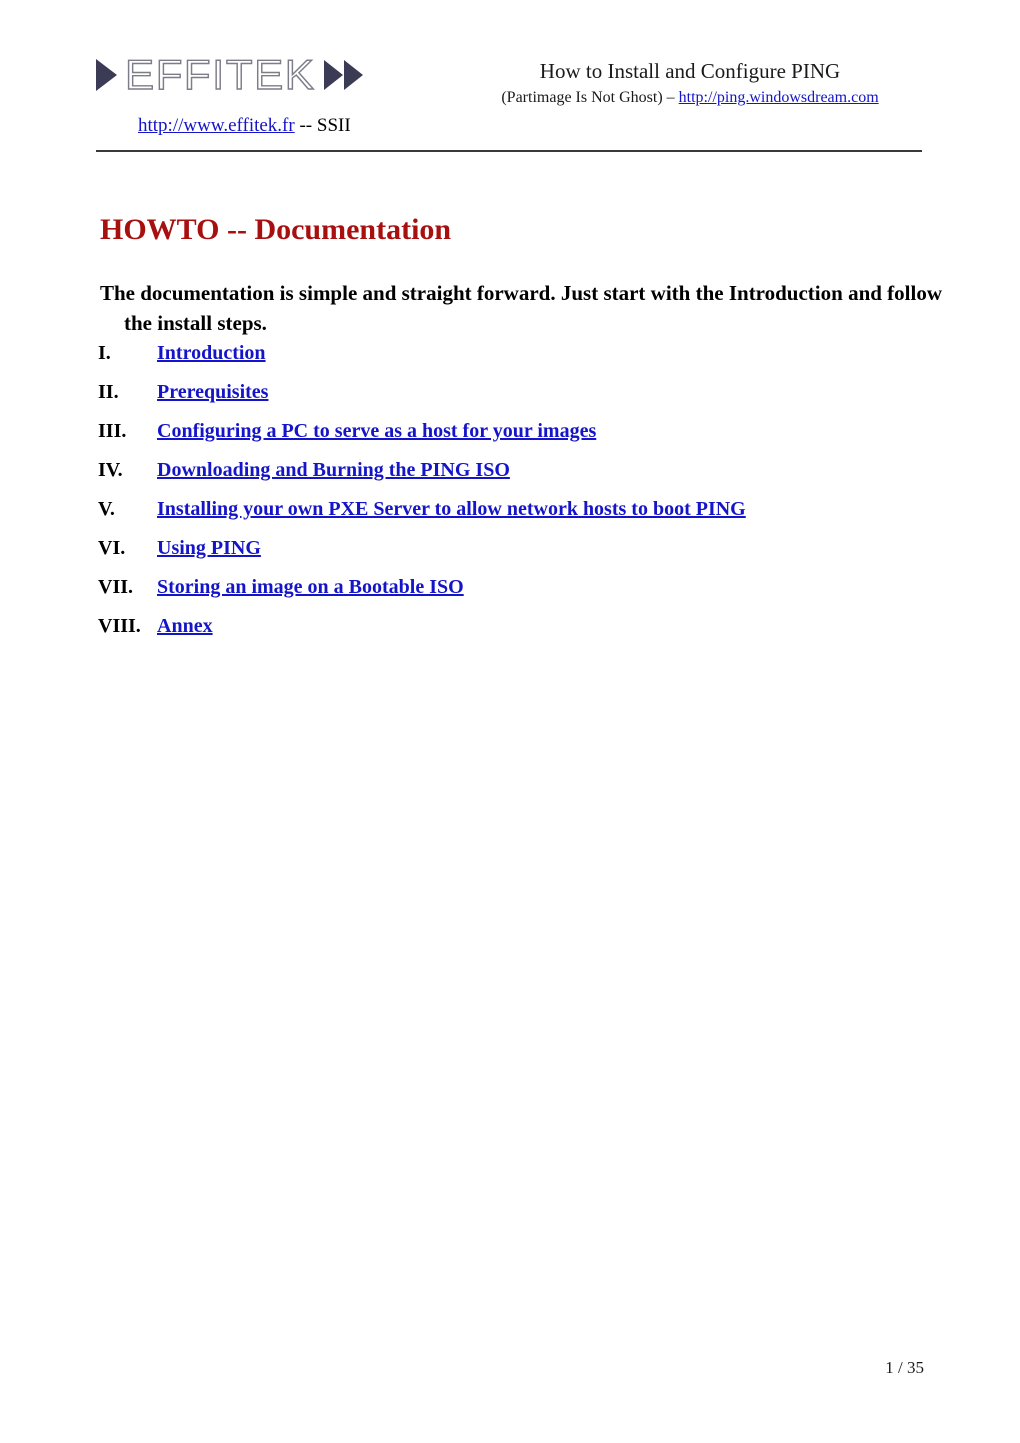  I want to click on play-triangle-icon, so click(106, 75).